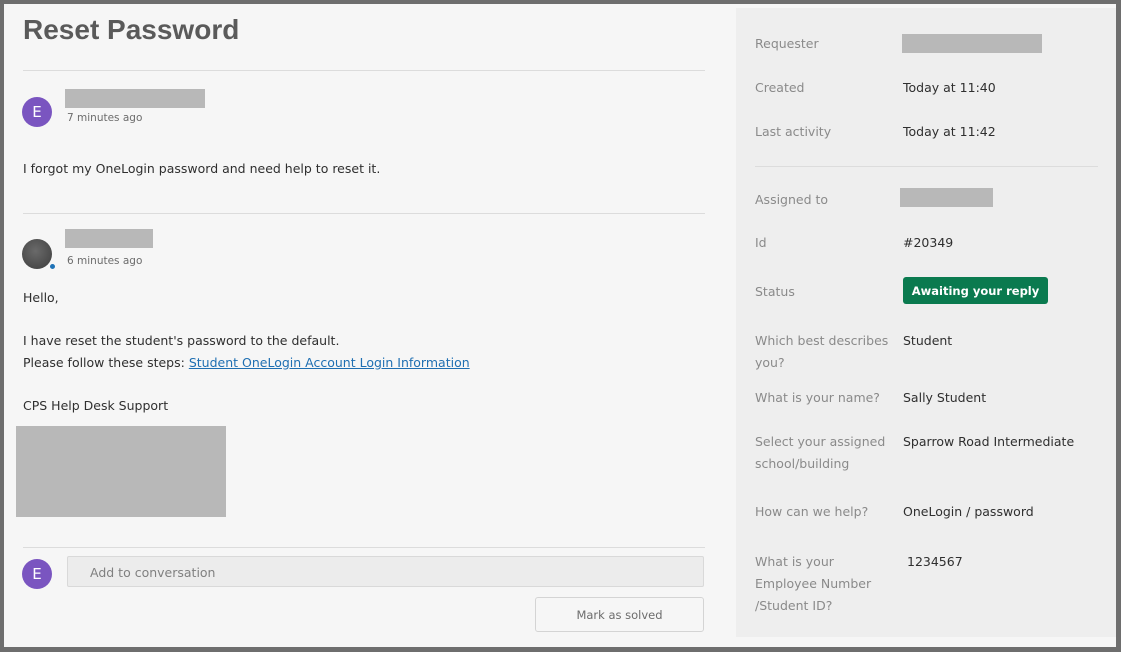  Describe the element at coordinates (385, 571) in the screenshot. I see `add-to-conversation-input: Add to conversation` at that location.